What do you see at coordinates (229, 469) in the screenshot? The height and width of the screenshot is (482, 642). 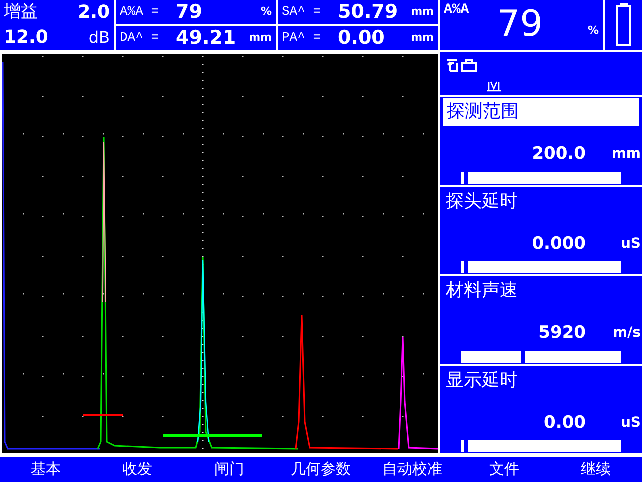 I see `menu-button: 闸门` at bounding box center [229, 469].